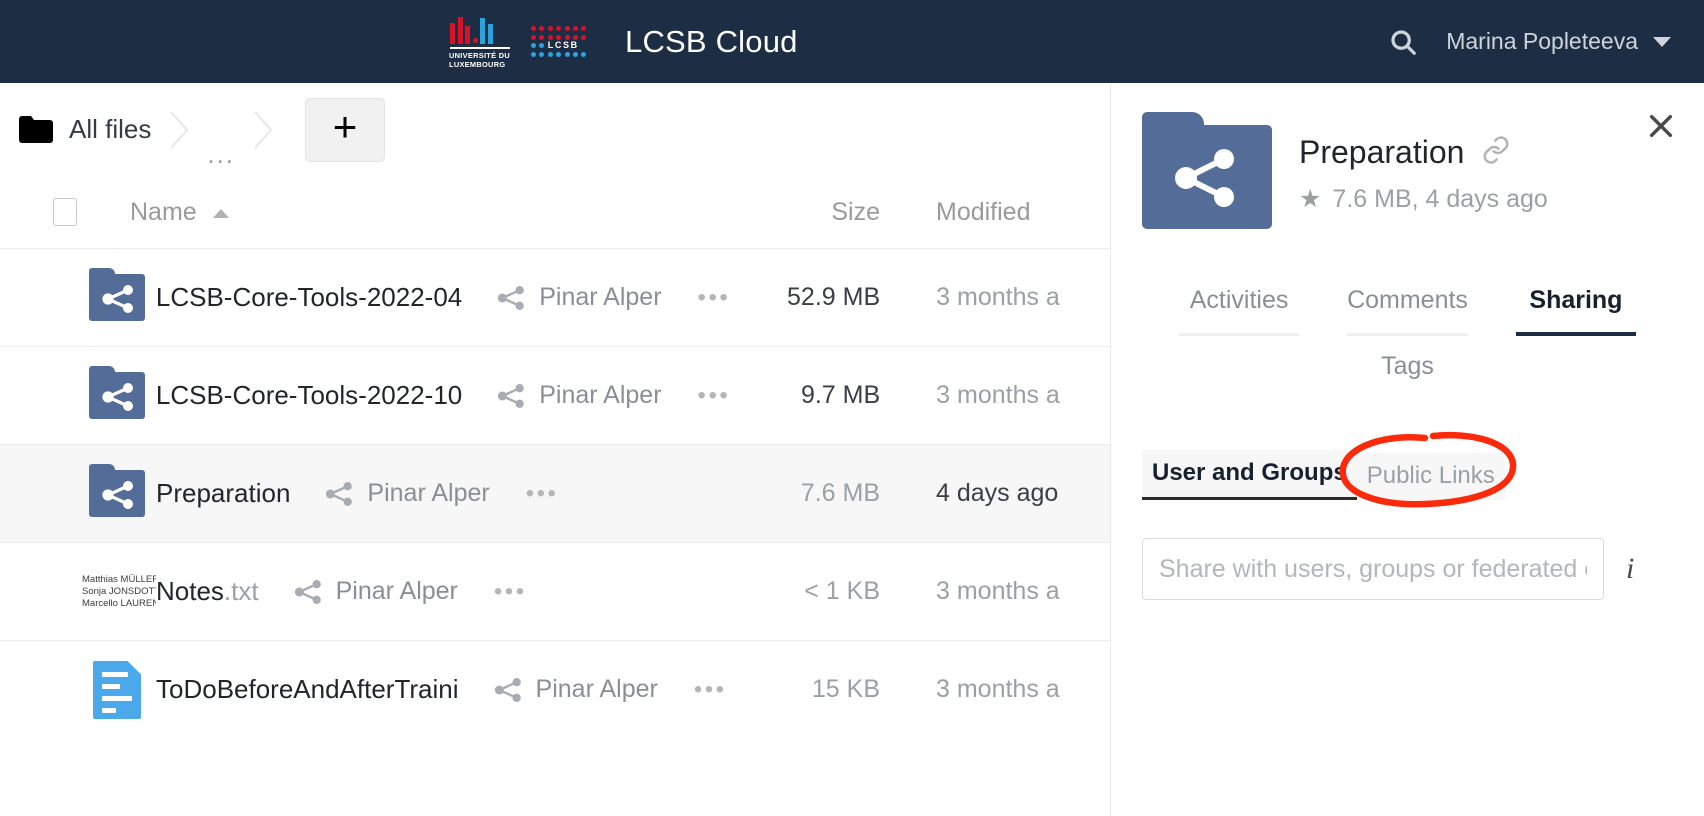 This screenshot has width=1704, height=816. I want to click on header-right-controls: Marina Popleteeva, so click(1528, 41).